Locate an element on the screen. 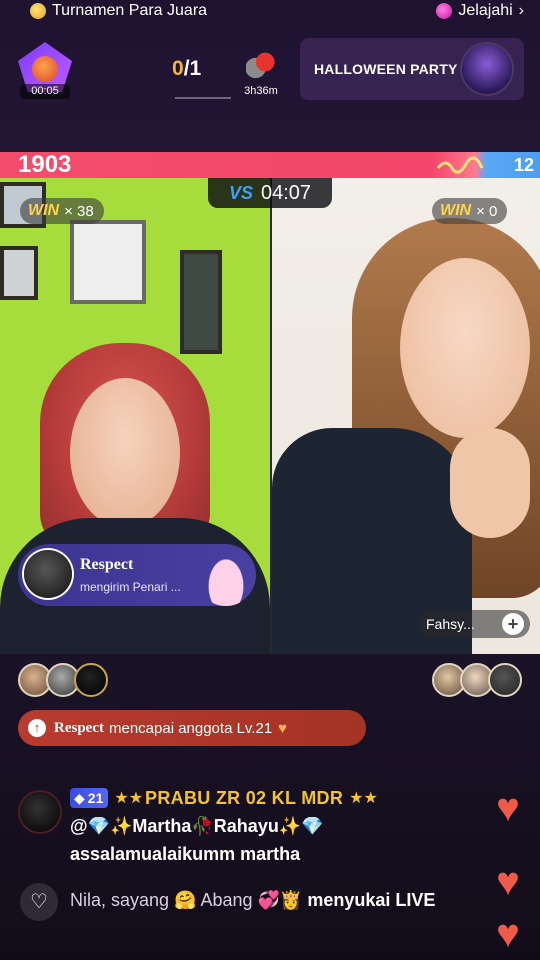 The width and height of the screenshot is (540, 960). comment-mention: @💎✨Martha🥀Rahayu✨💎 is located at coordinates (197, 826).